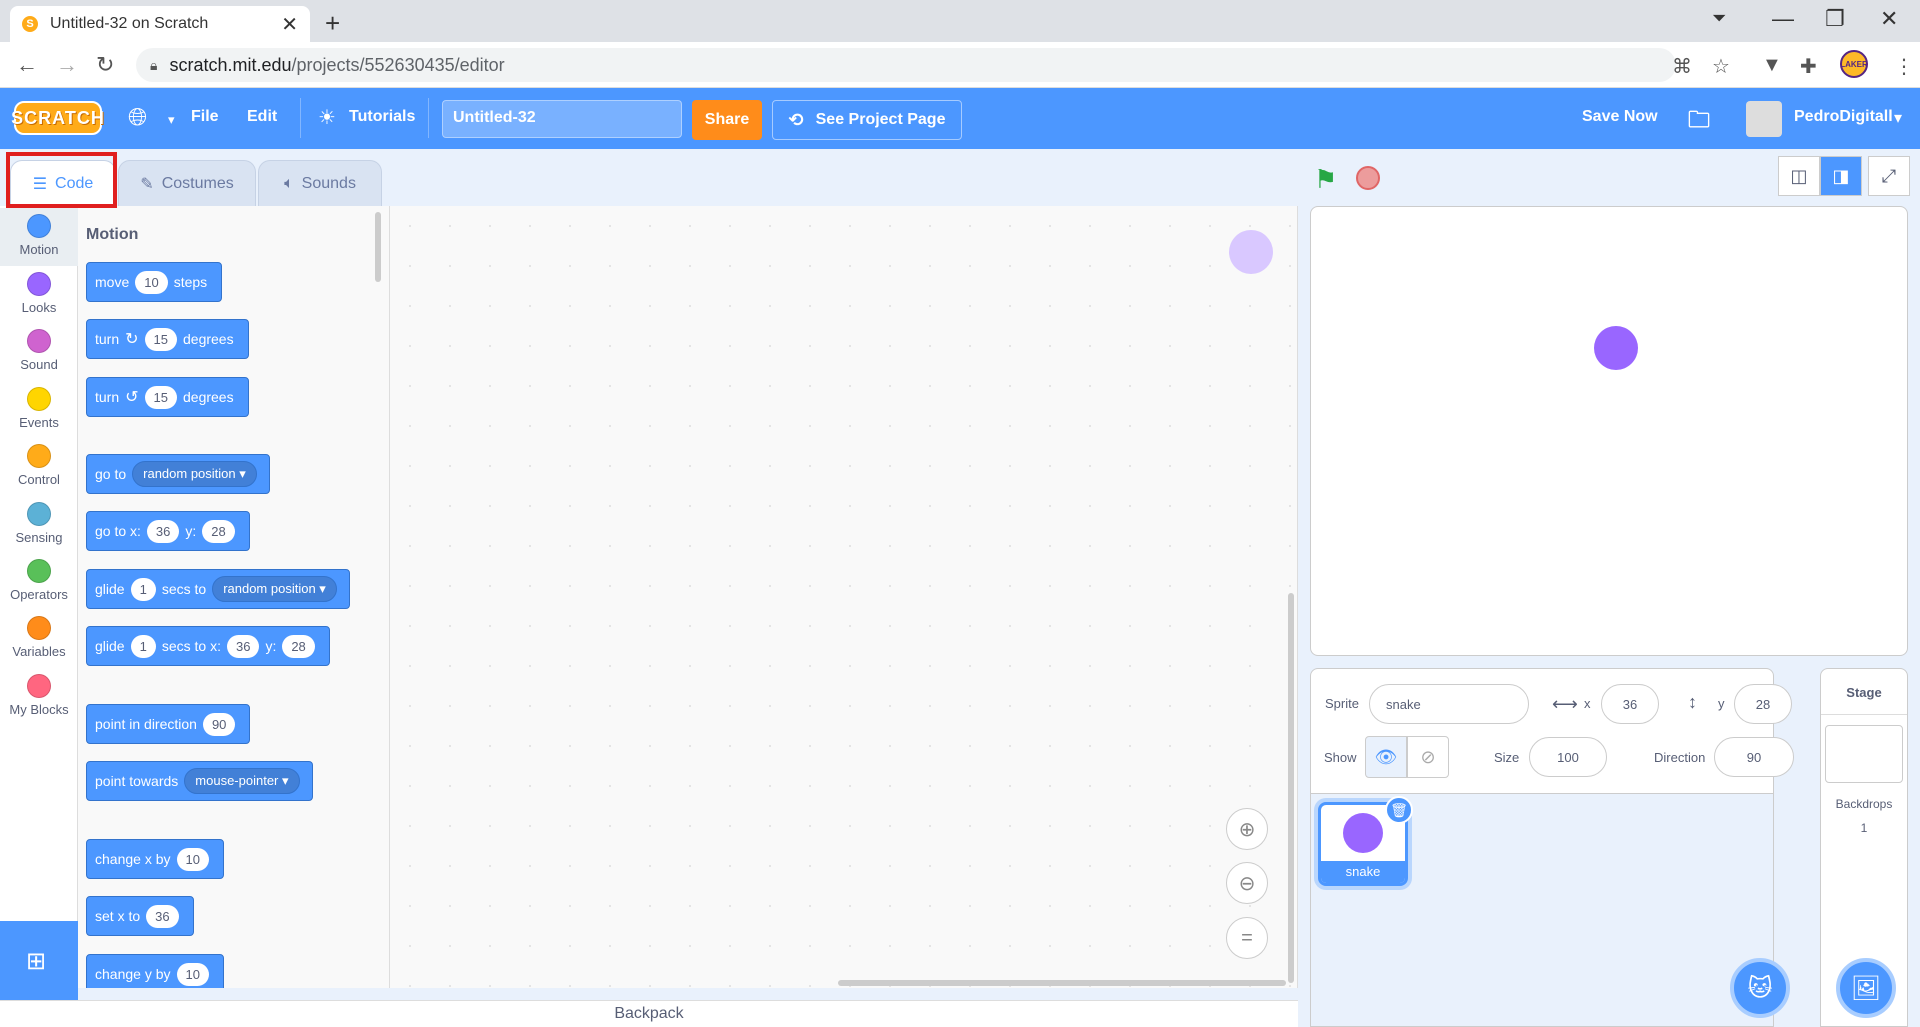 The height and width of the screenshot is (1027, 1920). What do you see at coordinates (1763, 704) in the screenshot?
I see `y-position-input: 28` at bounding box center [1763, 704].